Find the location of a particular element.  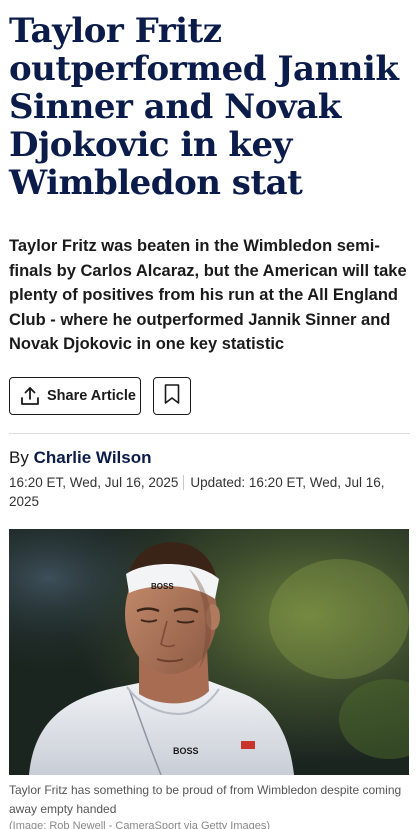

byline-divider is located at coordinates (209, 433).